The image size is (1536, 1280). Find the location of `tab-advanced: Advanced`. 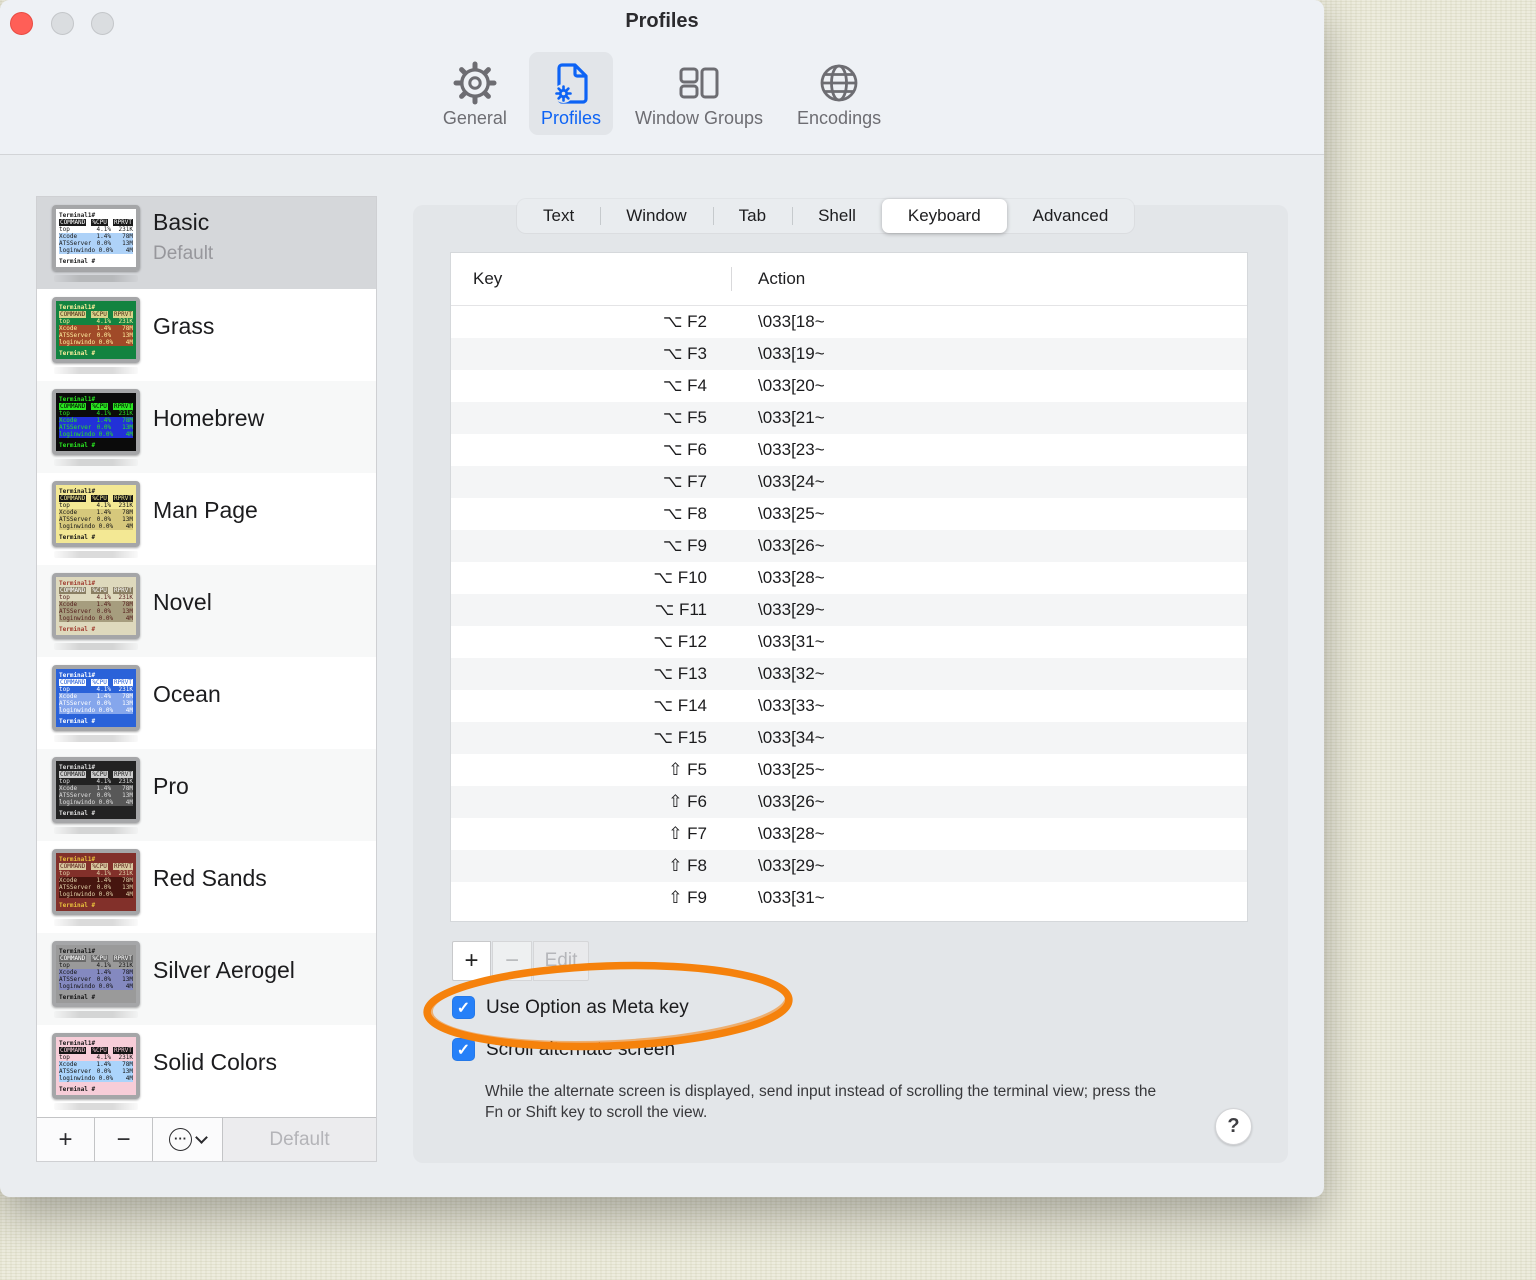

tab-advanced: Advanced is located at coordinates (1071, 216).